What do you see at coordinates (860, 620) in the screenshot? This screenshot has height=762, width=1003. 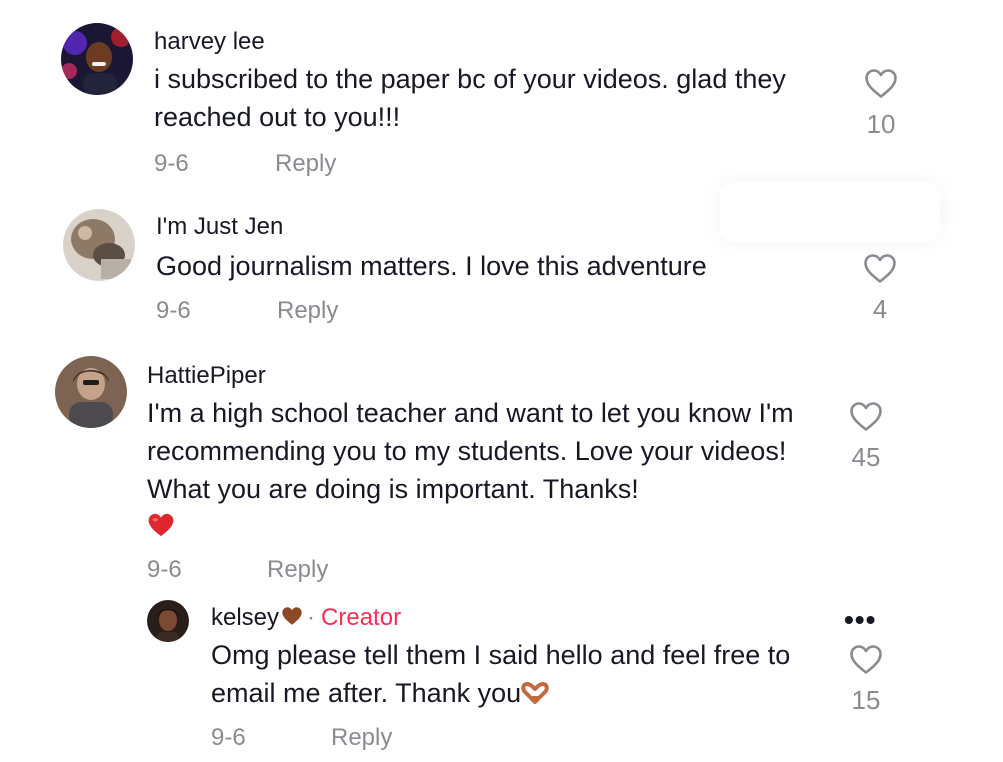 I see `more-dots-icon: •••` at bounding box center [860, 620].